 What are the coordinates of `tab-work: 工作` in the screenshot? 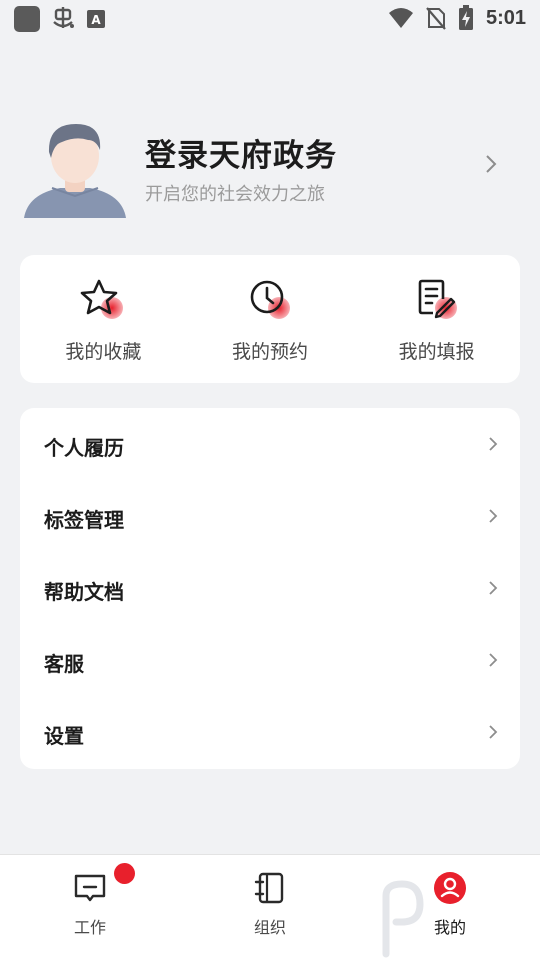 It's located at (90, 907).